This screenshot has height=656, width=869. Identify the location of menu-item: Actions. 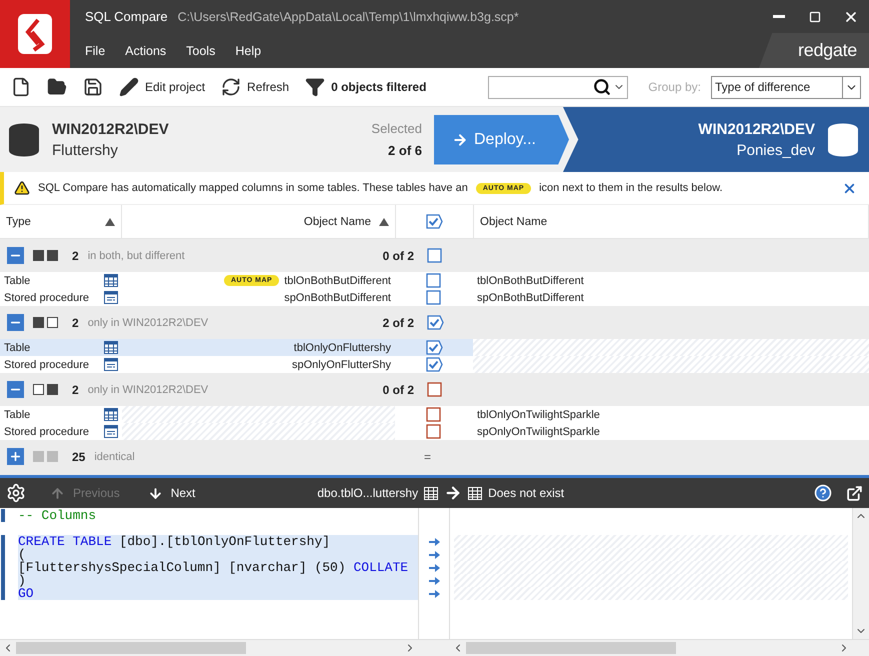
(149, 51).